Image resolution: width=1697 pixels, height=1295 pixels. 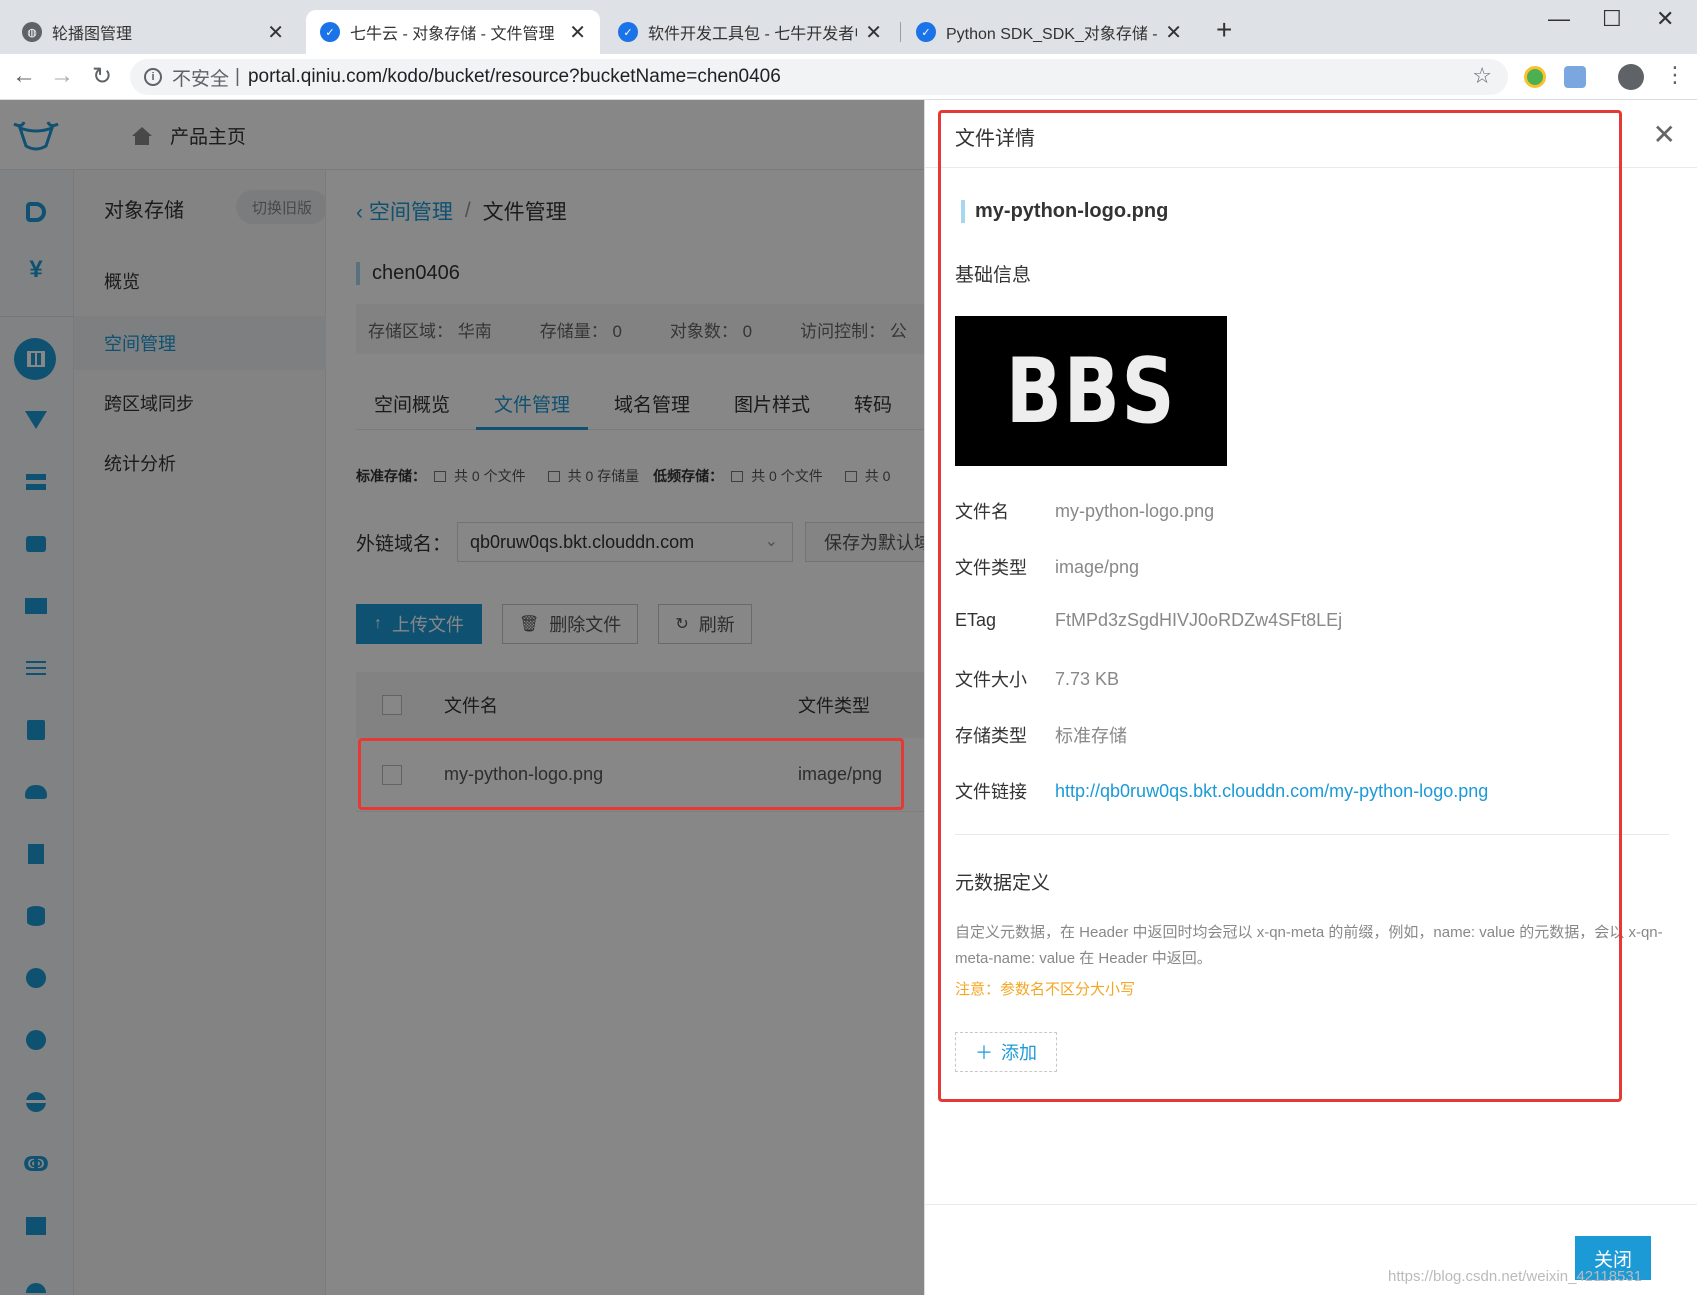 I want to click on extension-icon, so click(x=1535, y=77).